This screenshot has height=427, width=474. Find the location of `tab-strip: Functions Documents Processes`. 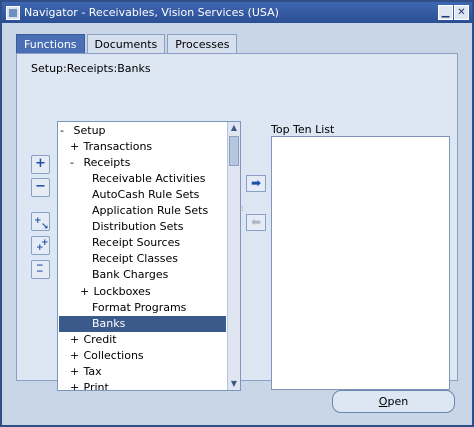

tab-strip: Functions Documents Processes is located at coordinates (127, 44).